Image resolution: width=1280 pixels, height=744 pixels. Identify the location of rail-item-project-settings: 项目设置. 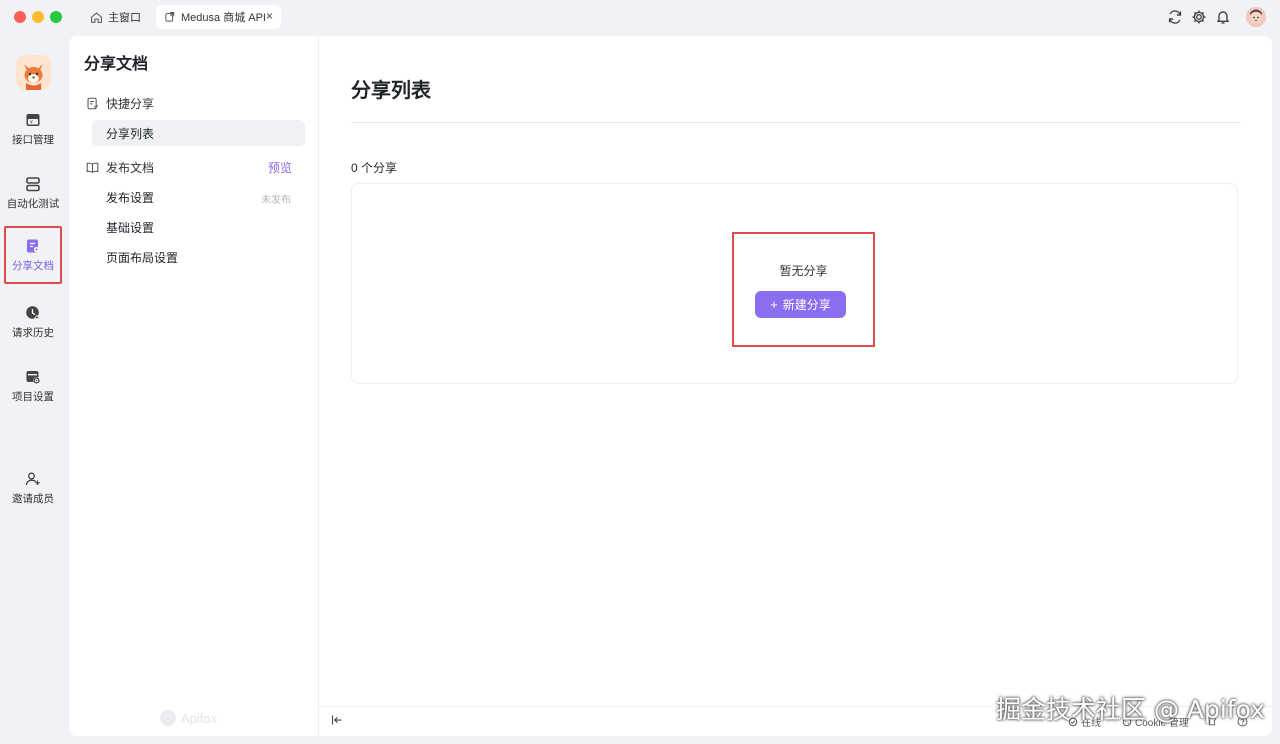
(33, 386).